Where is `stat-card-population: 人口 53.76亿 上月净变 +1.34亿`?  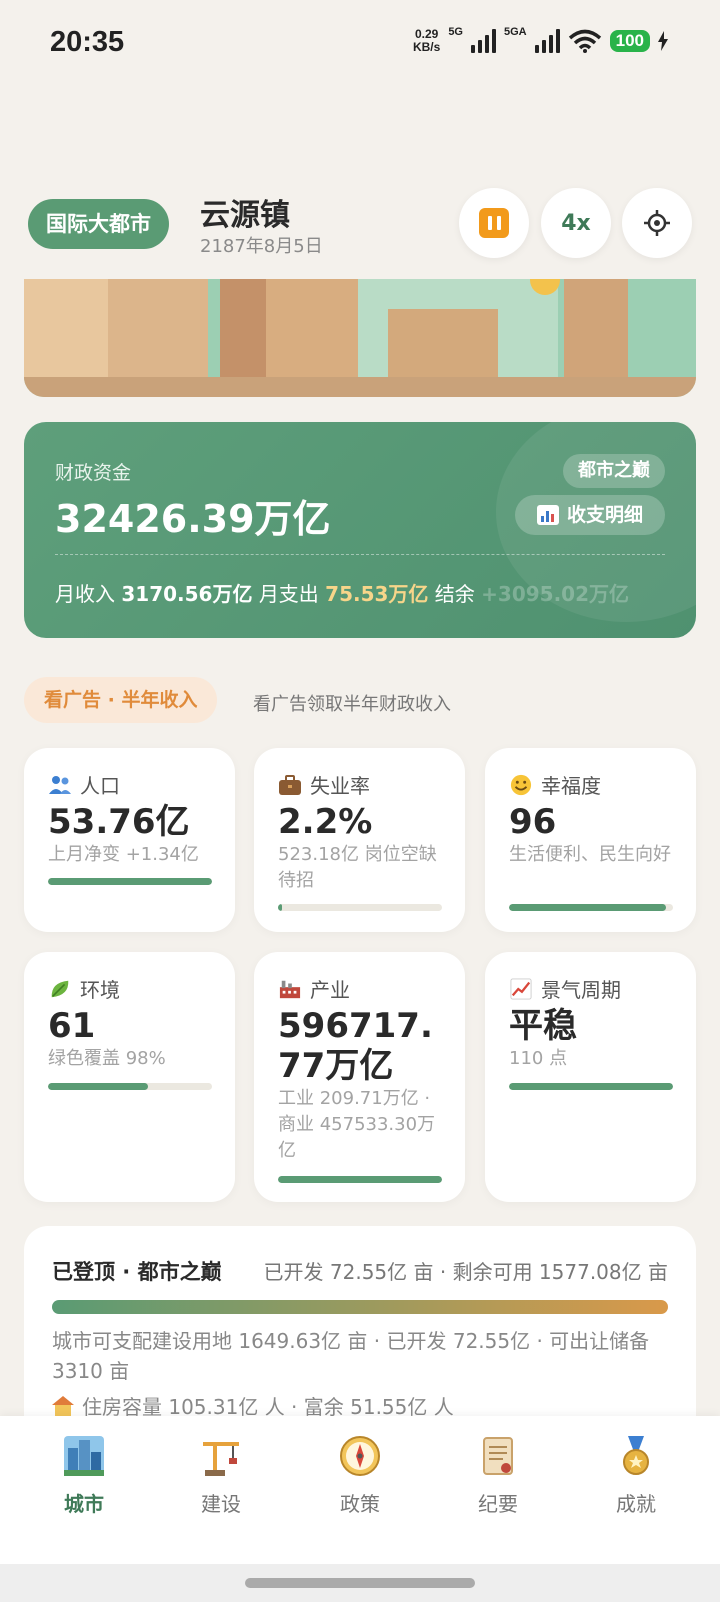
stat-card-population: 人口 53.76亿 上月净变 +1.34亿 is located at coordinates (129, 840).